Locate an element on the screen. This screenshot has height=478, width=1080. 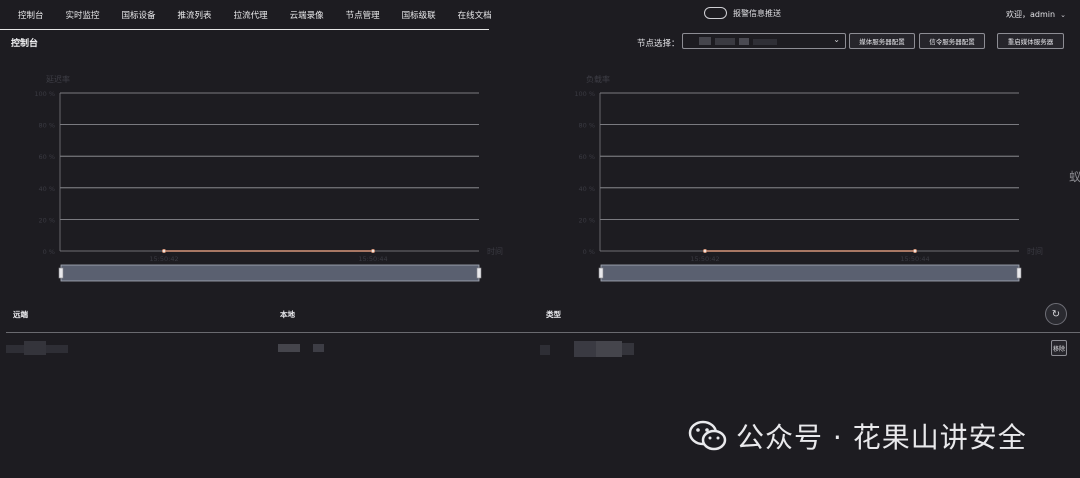
restart-media-server-button: 重启媒体服务器 is located at coordinates (1030, 41).